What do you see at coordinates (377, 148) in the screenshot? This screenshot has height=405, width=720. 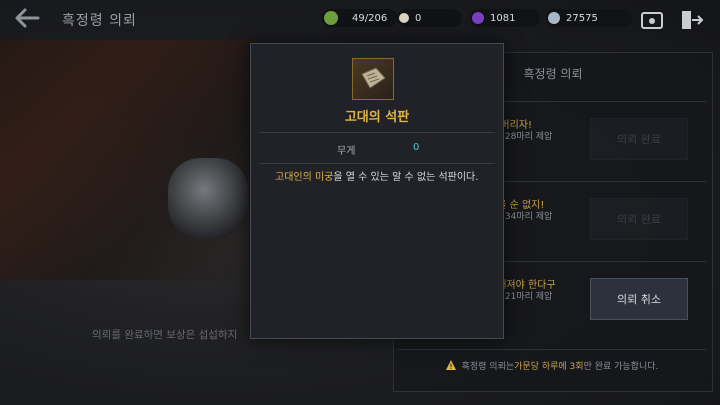 I see `item-stat-row: 무게 0` at bounding box center [377, 148].